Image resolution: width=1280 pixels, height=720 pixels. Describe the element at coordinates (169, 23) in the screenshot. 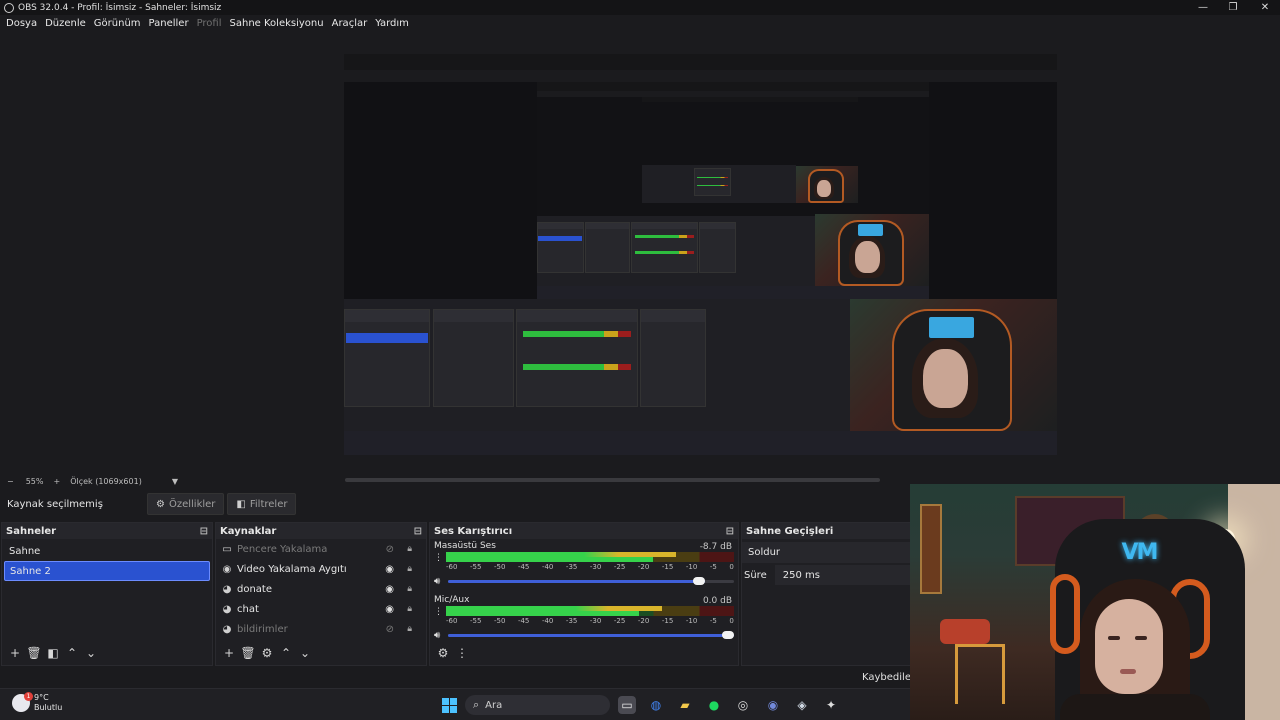

I see `menu-docks: Paneller` at that location.